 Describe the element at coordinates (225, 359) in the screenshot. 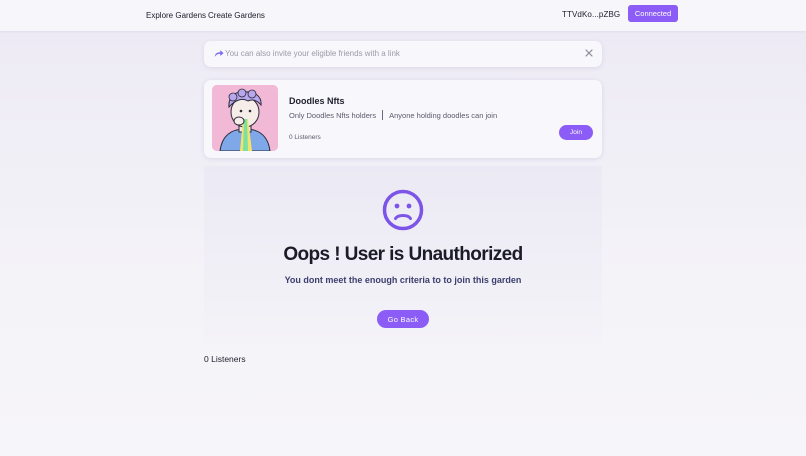

I see `listeners-count: 0 Listeners` at that location.